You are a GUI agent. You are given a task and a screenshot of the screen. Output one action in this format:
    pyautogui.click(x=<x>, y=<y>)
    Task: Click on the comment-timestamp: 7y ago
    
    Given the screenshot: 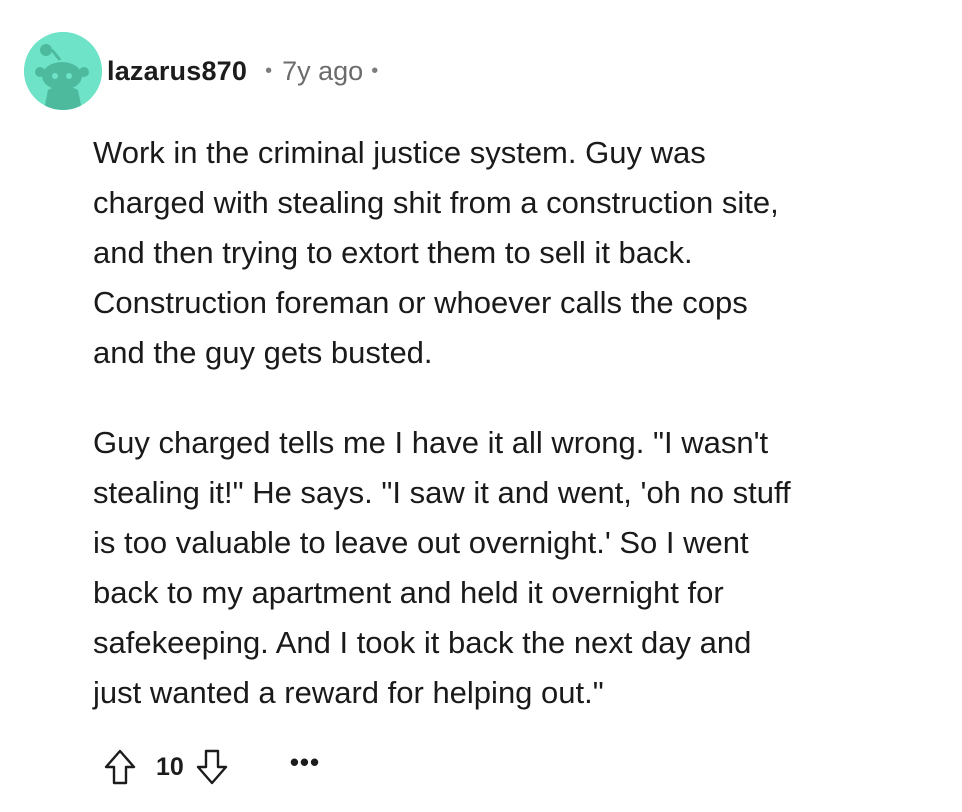 What is the action you would take?
    pyautogui.click(x=323, y=70)
    